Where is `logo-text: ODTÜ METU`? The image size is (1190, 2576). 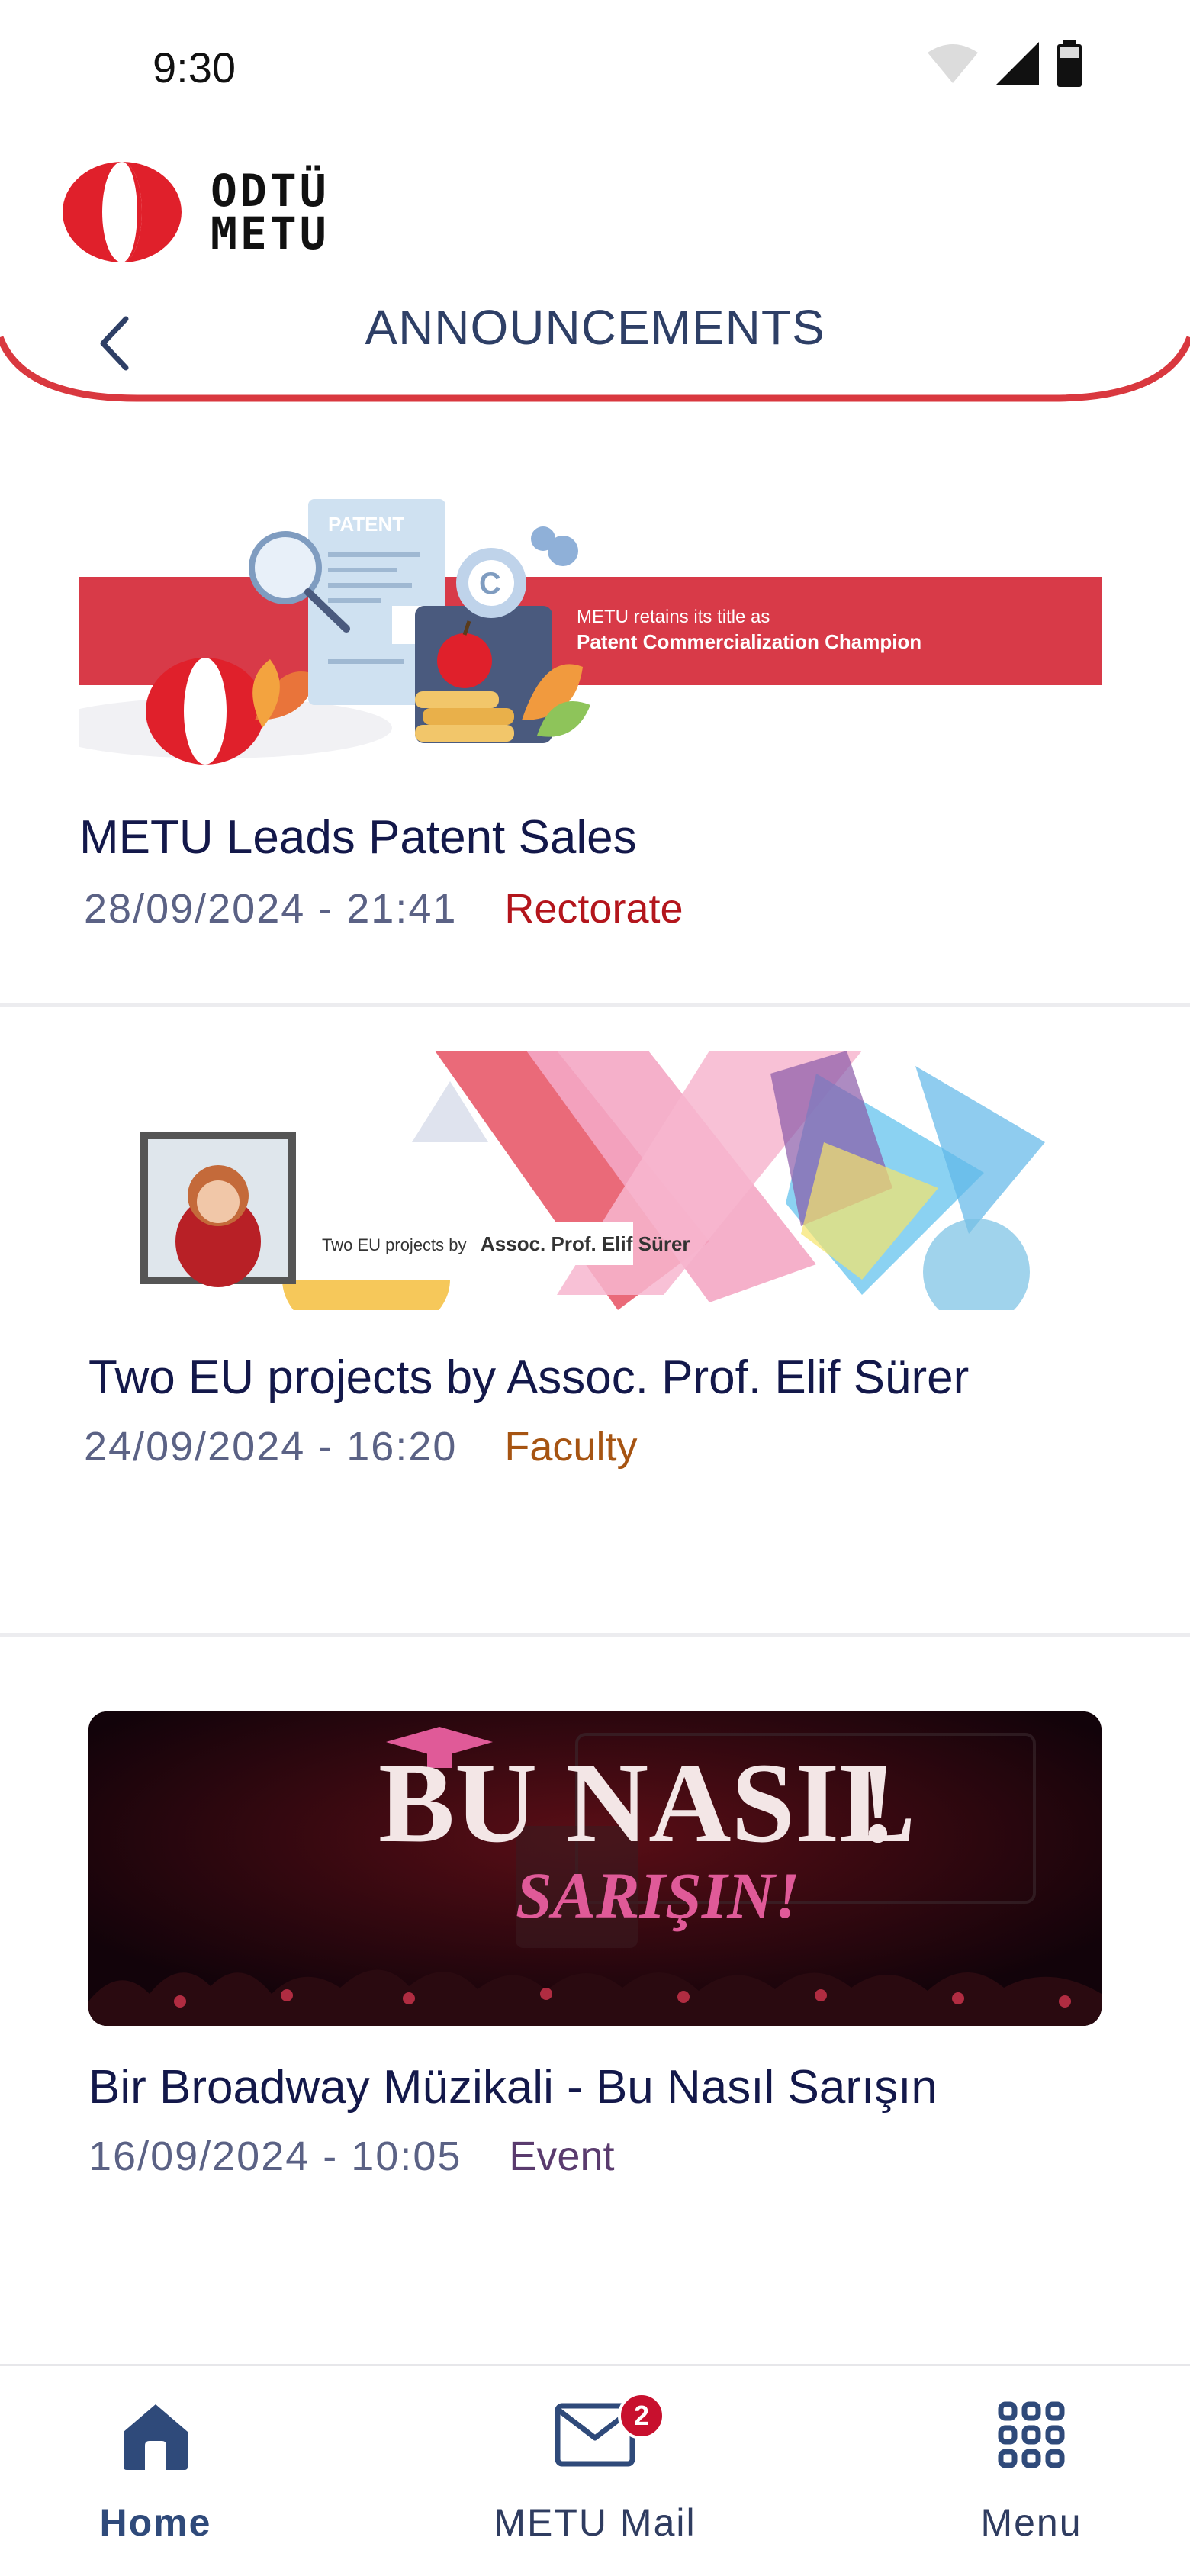 logo-text: ODTÜ METU is located at coordinates (270, 212).